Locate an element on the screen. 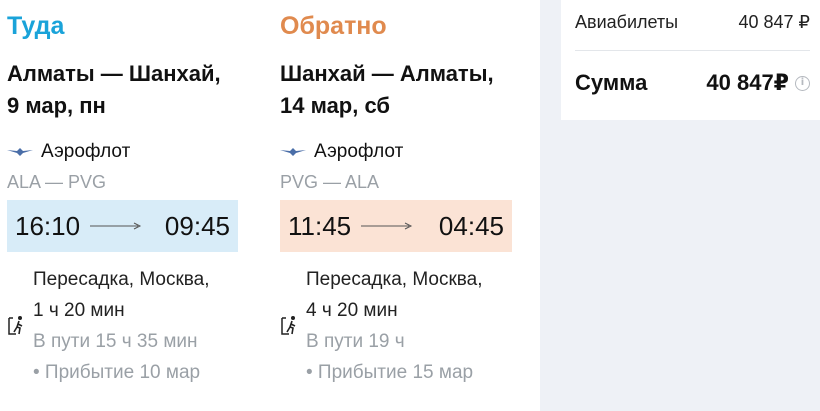  return-time-box: 11:45 04:45 is located at coordinates (396, 226).